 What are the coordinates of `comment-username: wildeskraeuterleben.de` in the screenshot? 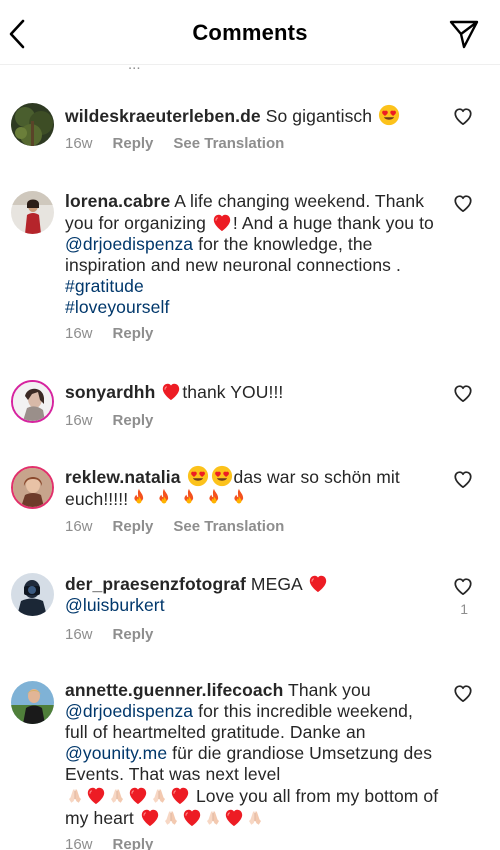 It's located at (163, 116).